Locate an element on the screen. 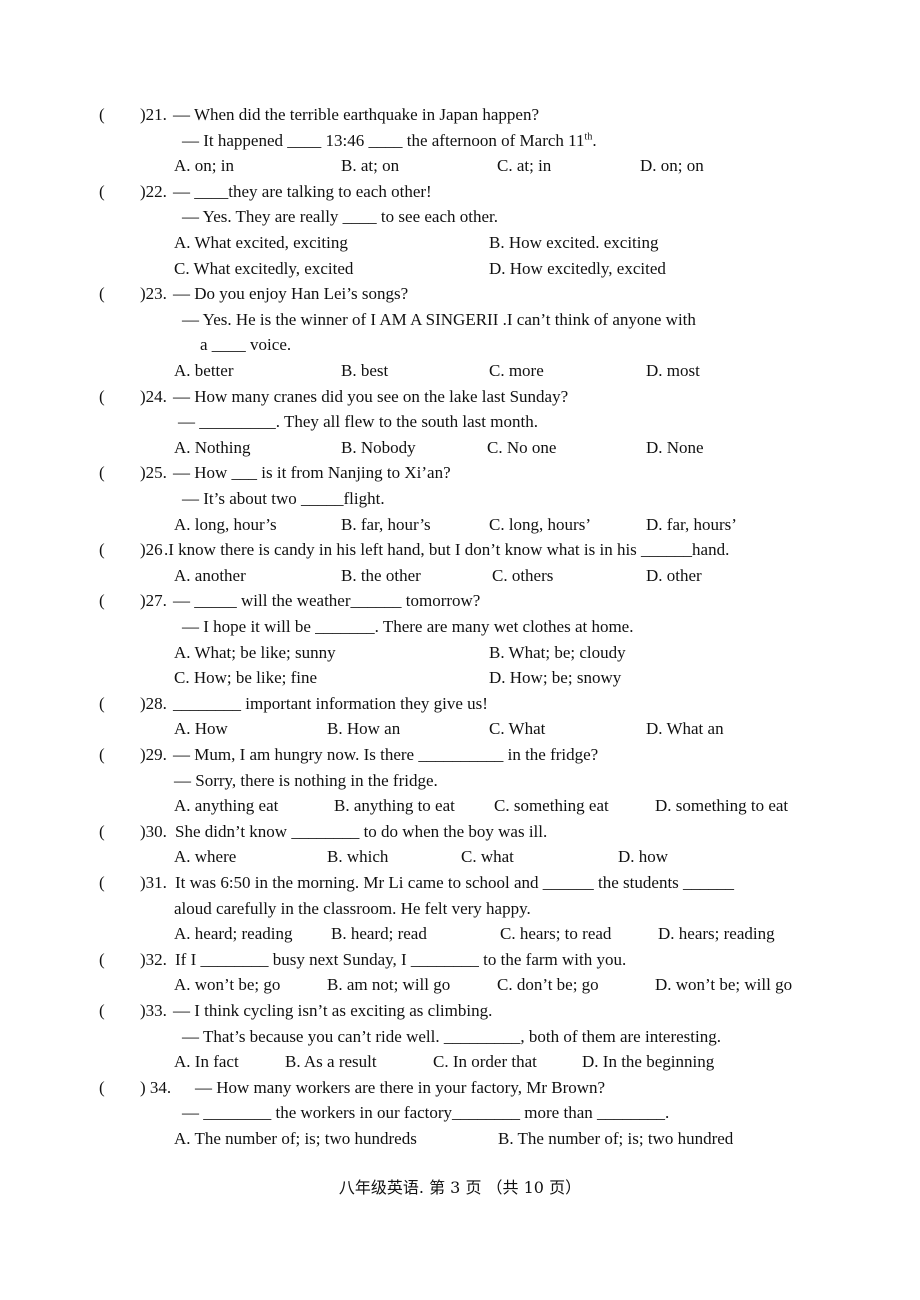  option-choice: D. won’t be; will go is located at coordinates (723, 985).